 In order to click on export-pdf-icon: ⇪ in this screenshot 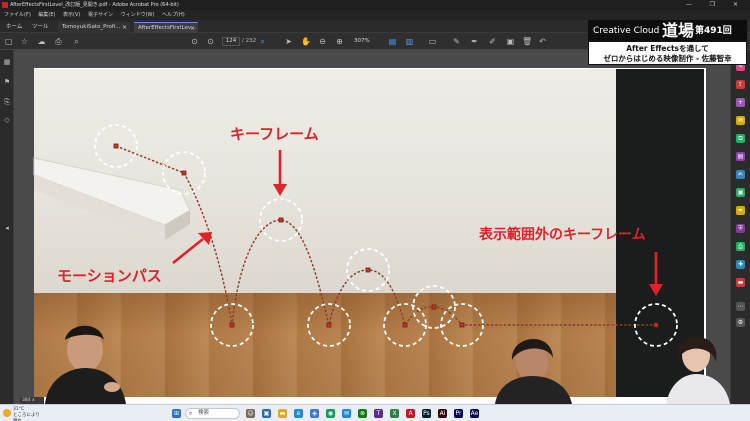, I will do `click(740, 84)`.